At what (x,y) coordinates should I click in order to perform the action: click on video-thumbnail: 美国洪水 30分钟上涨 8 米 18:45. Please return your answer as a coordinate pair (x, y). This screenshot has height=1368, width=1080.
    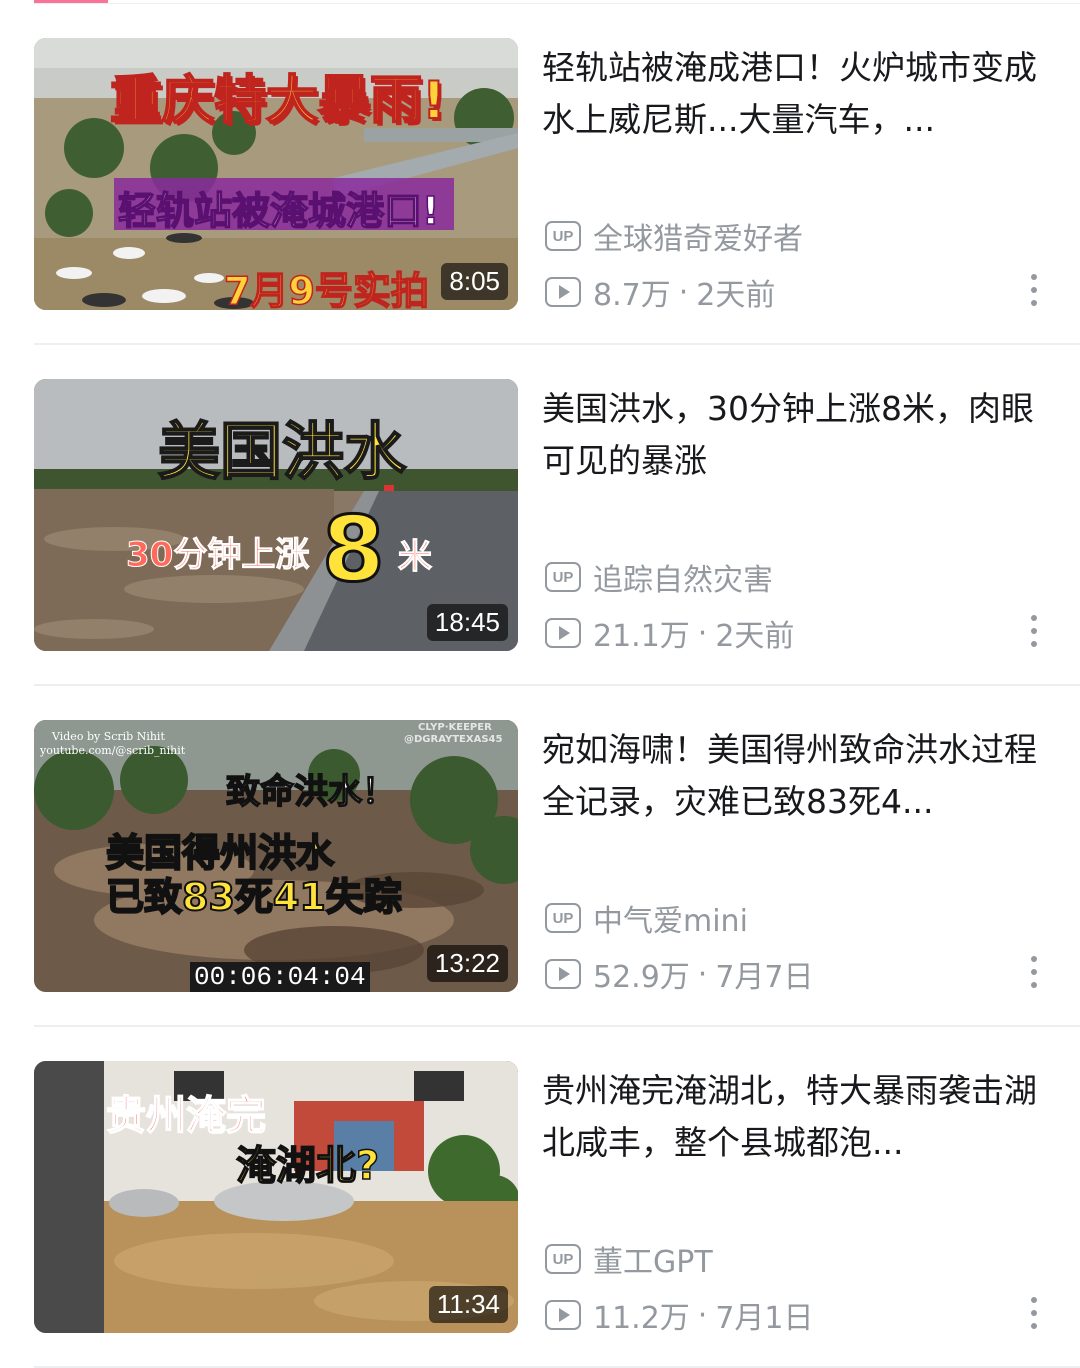
    Looking at the image, I should click on (276, 515).